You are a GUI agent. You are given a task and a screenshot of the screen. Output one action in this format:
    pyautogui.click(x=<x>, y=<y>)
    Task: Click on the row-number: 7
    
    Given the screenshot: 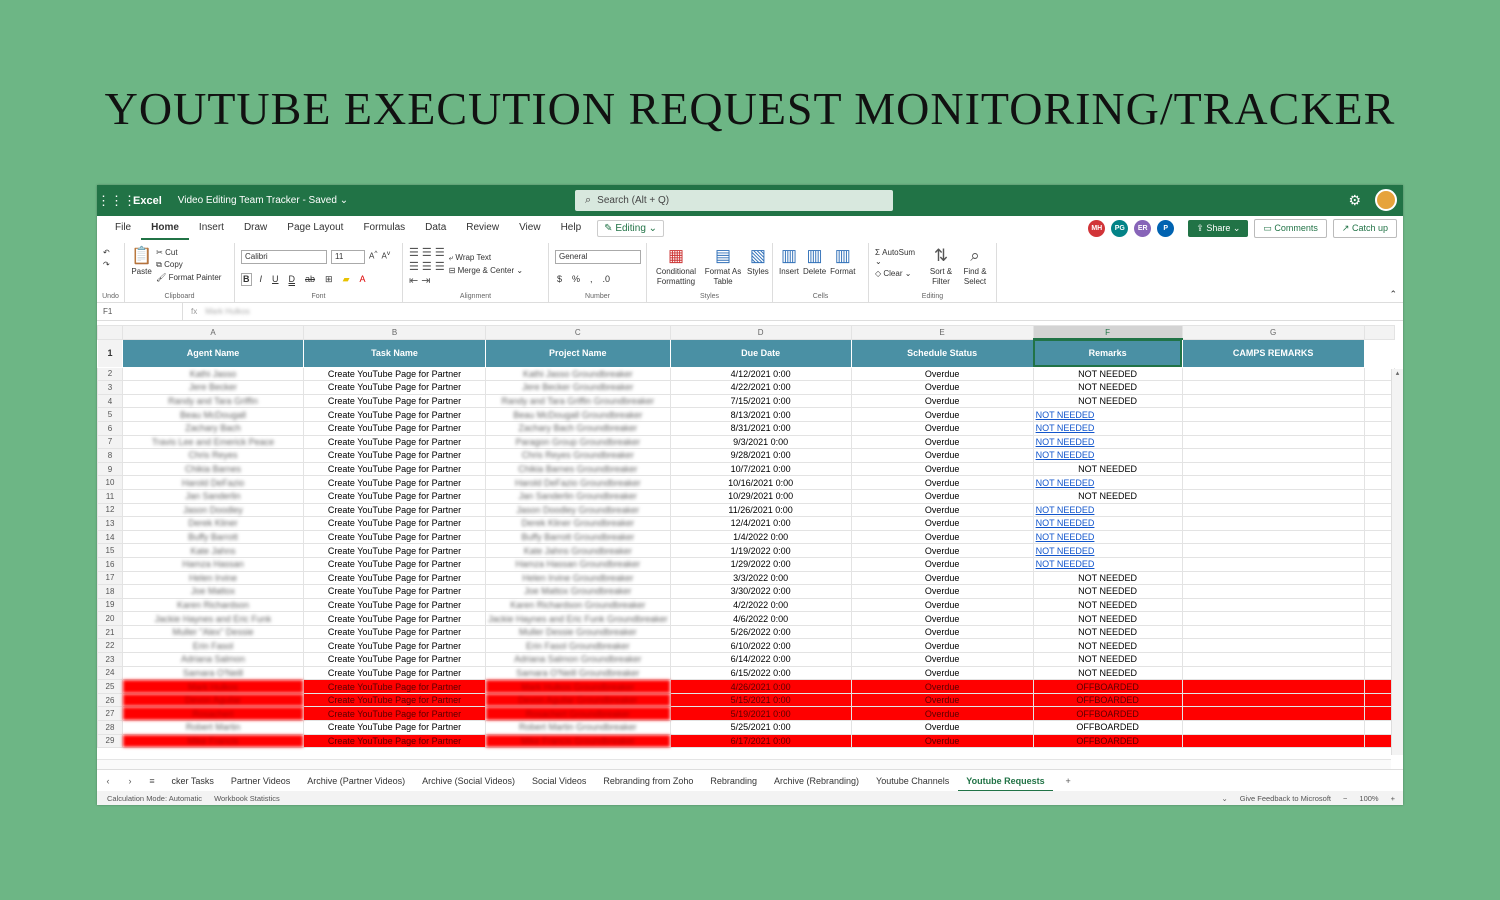 What is the action you would take?
    pyautogui.click(x=110, y=442)
    